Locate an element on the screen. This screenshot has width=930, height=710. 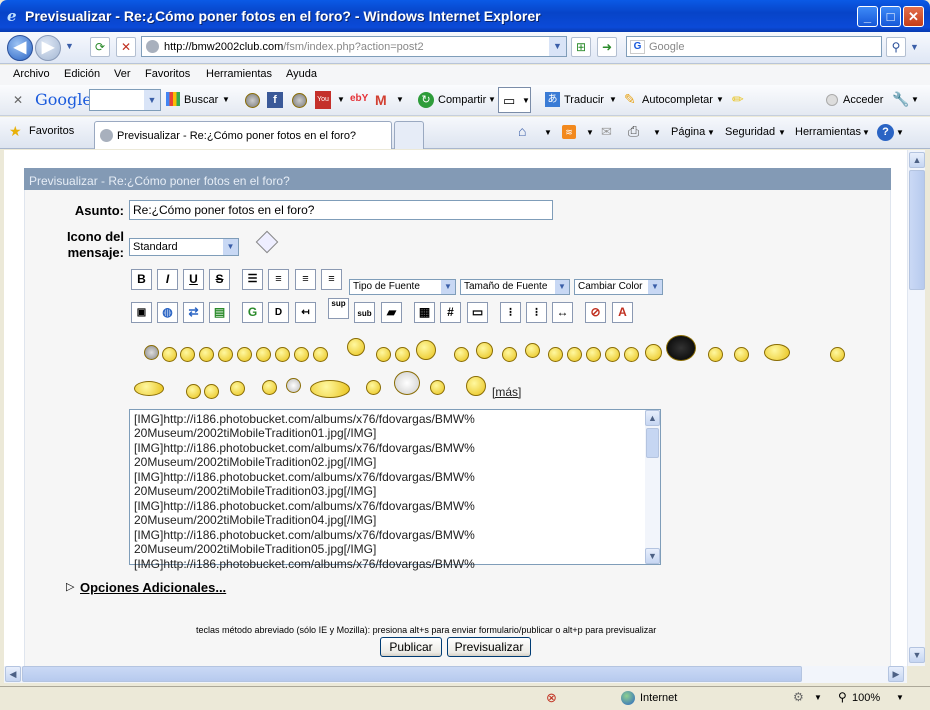
search-dropdown-icon: ▼ is located at coordinates (226, 99).